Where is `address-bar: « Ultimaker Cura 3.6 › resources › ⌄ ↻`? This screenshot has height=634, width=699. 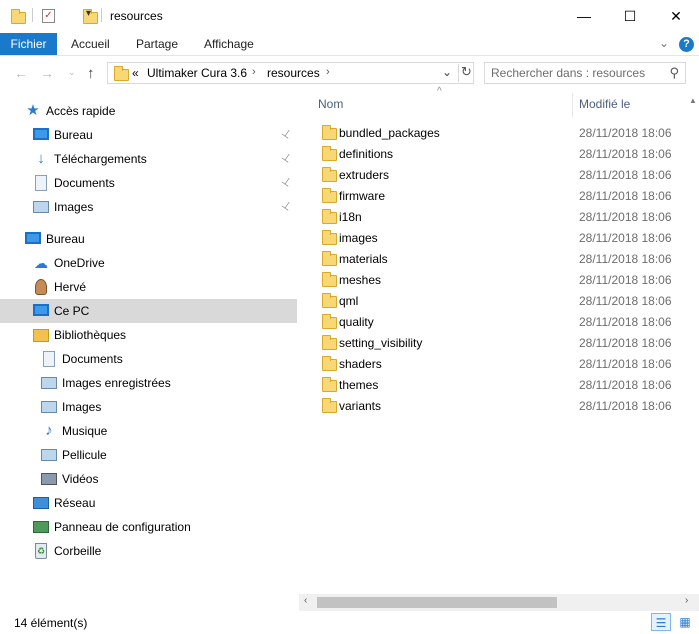 address-bar: « Ultimaker Cura 3.6 › resources › ⌄ ↻ is located at coordinates (290, 73).